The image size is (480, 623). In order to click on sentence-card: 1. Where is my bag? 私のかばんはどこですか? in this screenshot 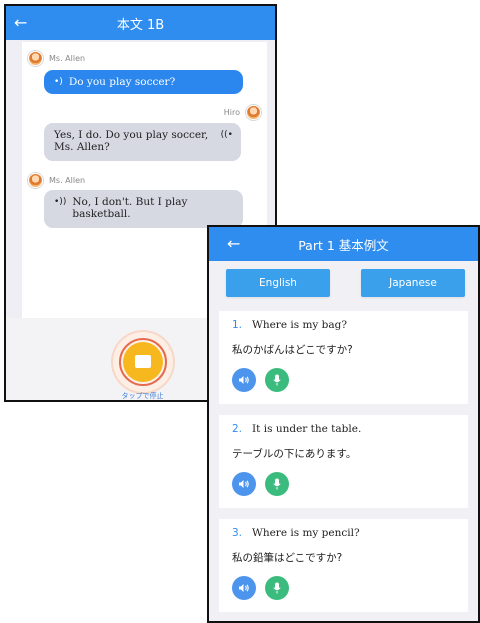, I will do `click(343, 357)`.